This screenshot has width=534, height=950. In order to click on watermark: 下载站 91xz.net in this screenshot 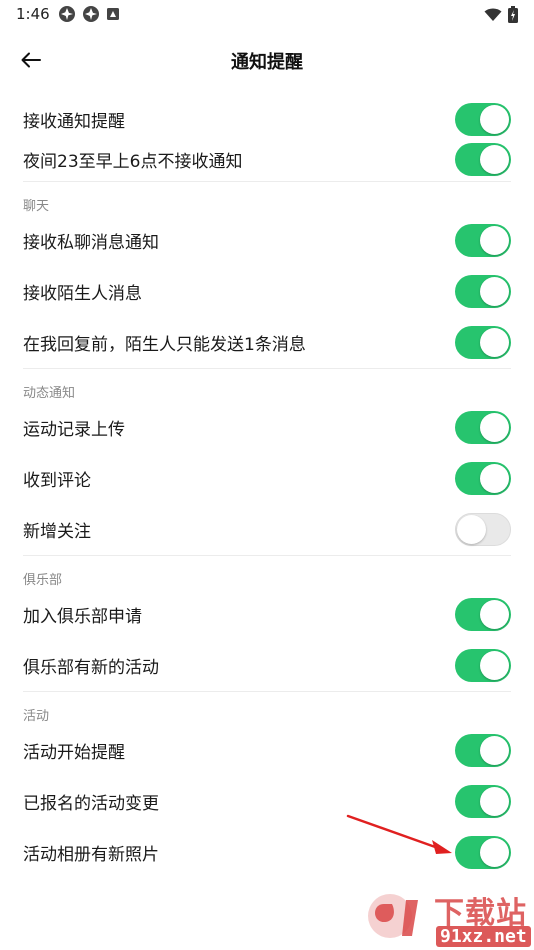, I will do `click(448, 918)`.